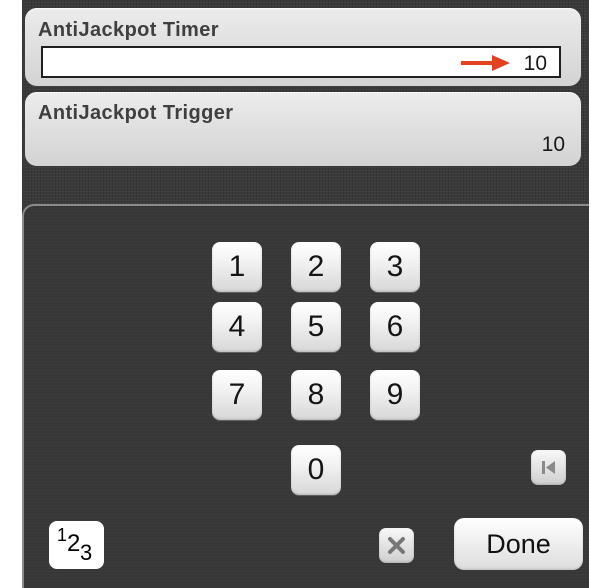  I want to click on skip-back-icon, so click(548, 467).